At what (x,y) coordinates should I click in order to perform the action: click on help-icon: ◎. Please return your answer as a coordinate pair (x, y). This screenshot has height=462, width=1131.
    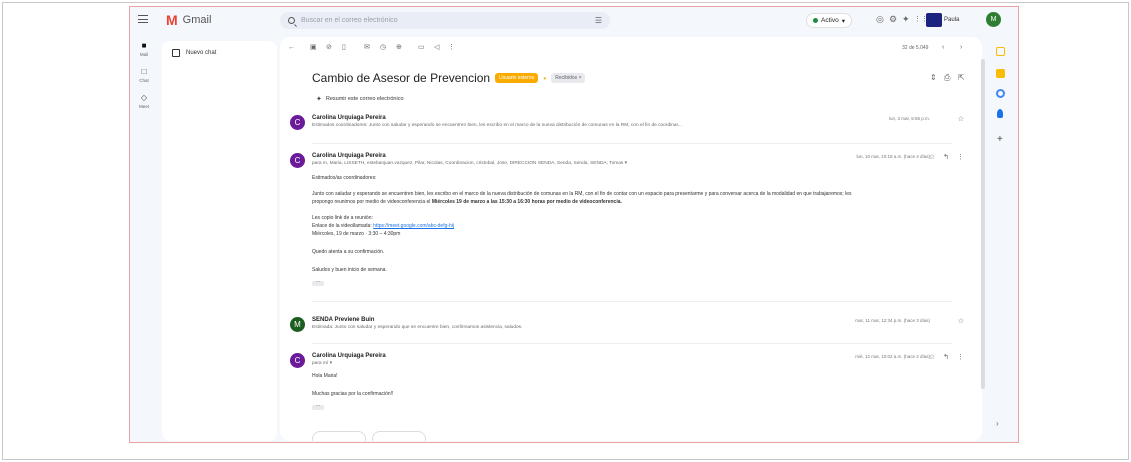
    Looking at the image, I should click on (880, 19).